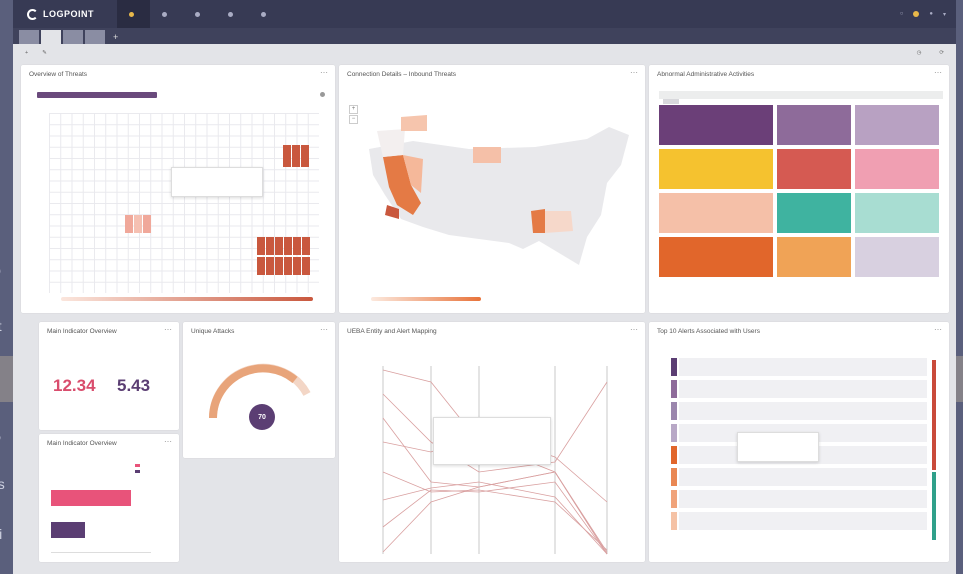  Describe the element at coordinates (492, 441) in the screenshot. I see `ueba-tooltip` at that location.